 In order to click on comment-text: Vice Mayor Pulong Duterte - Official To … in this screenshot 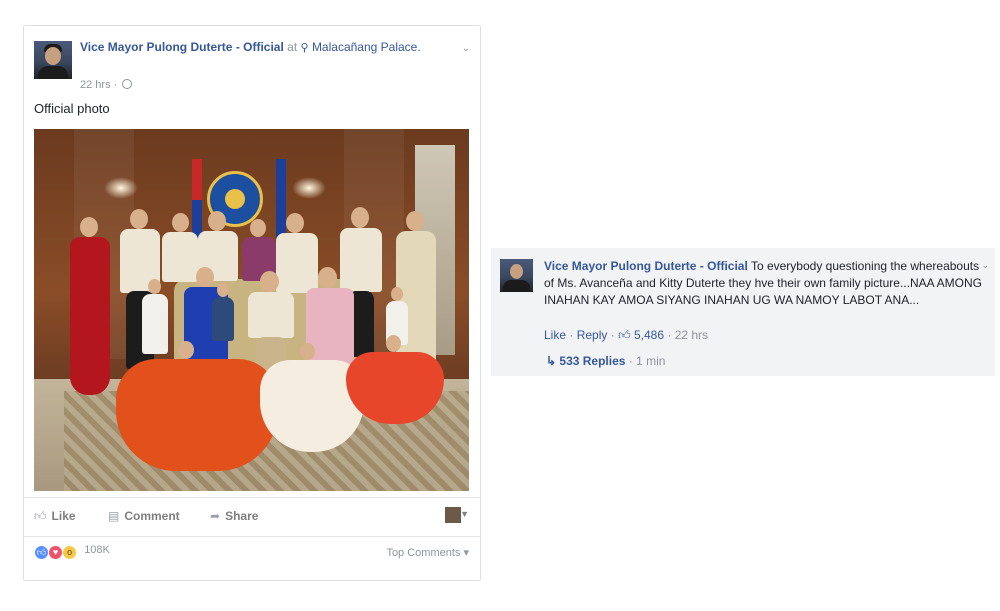, I will do `click(764, 283)`.